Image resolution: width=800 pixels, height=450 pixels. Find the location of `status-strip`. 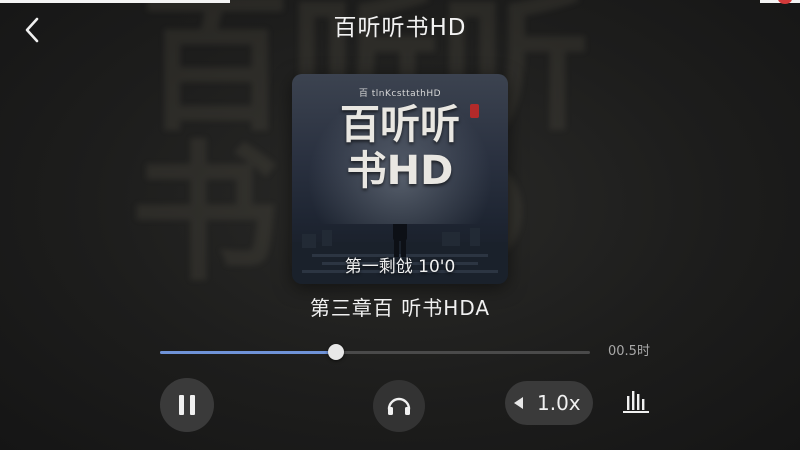

status-strip is located at coordinates (115, 1).